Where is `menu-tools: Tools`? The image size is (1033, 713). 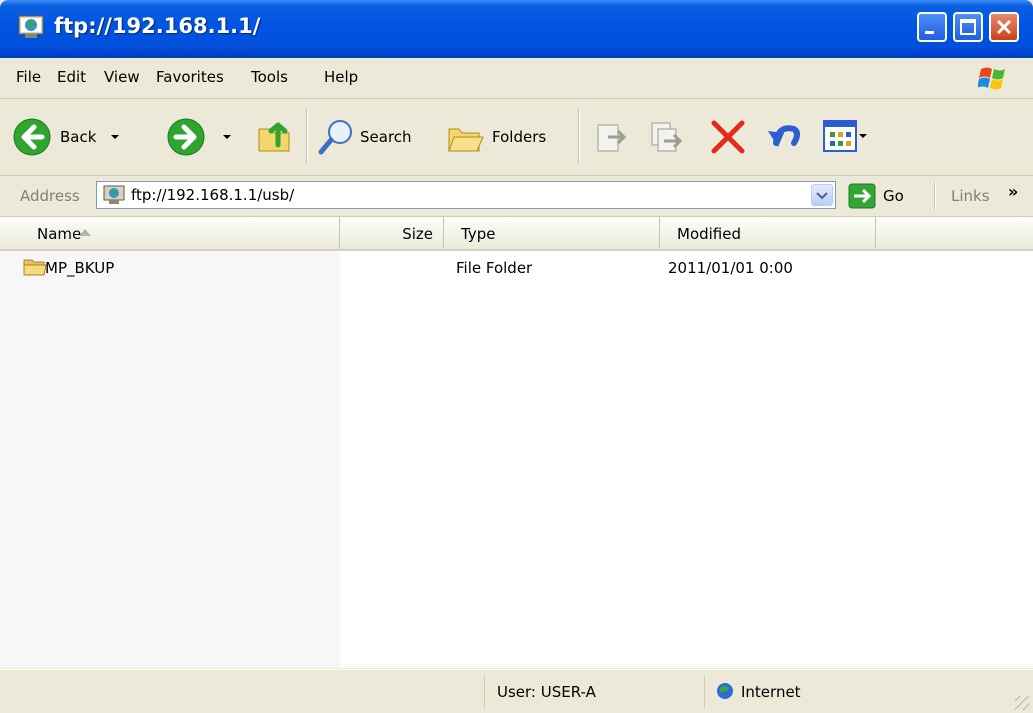
menu-tools: Tools is located at coordinates (269, 77).